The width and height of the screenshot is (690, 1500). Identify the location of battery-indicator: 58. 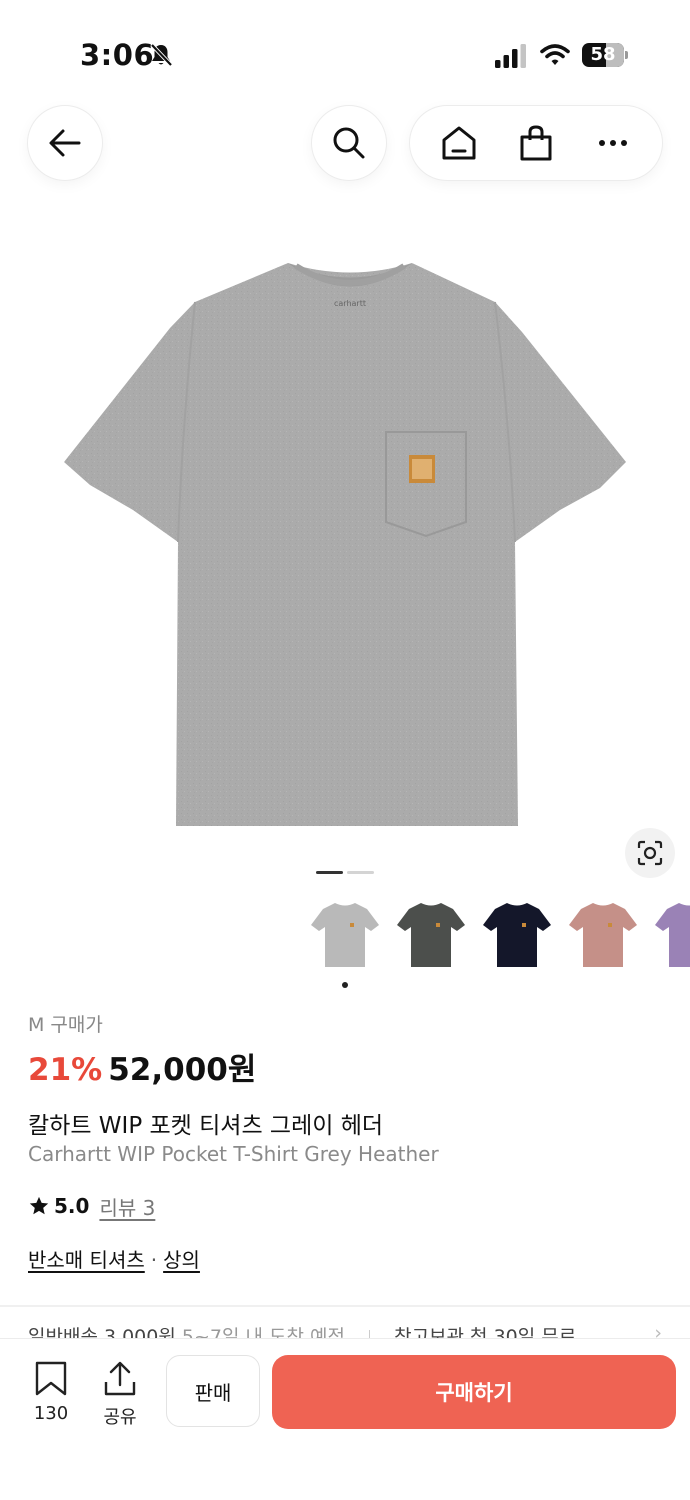
(605, 55).